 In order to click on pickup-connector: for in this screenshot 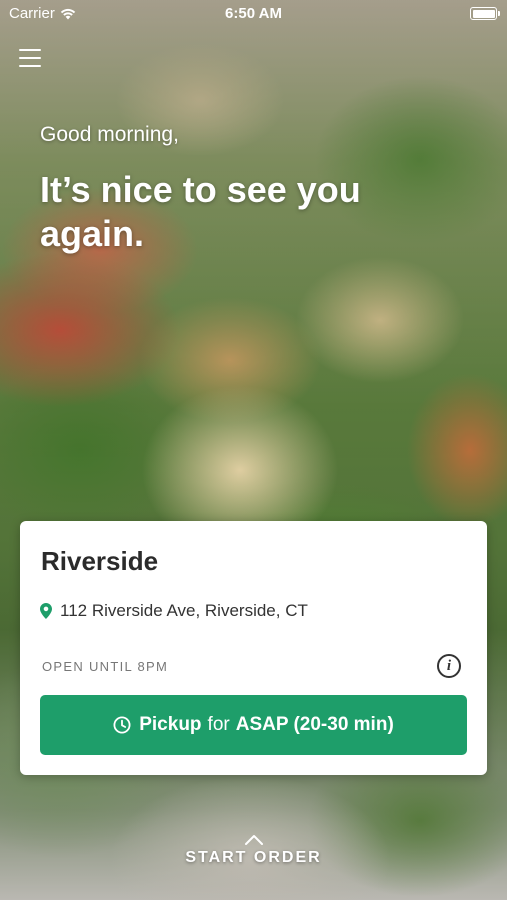, I will do `click(218, 724)`.